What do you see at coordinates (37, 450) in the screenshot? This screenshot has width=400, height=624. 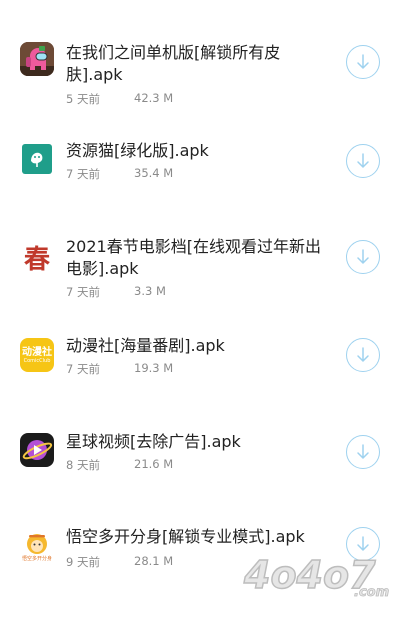 I see `planet-video-icon` at bounding box center [37, 450].